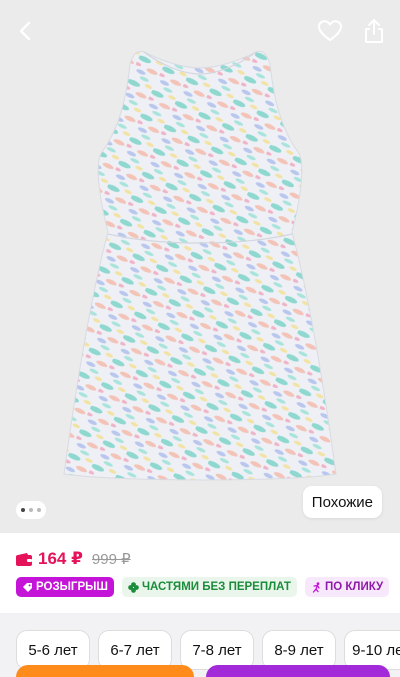 Image resolution: width=400 pixels, height=677 pixels. I want to click on promo-badges: РОЗЫГРЫШ ЧАСТЯМИ БЕЗ ПЕРЕПЛАТ ПО КЛИКУ, so click(203, 587).